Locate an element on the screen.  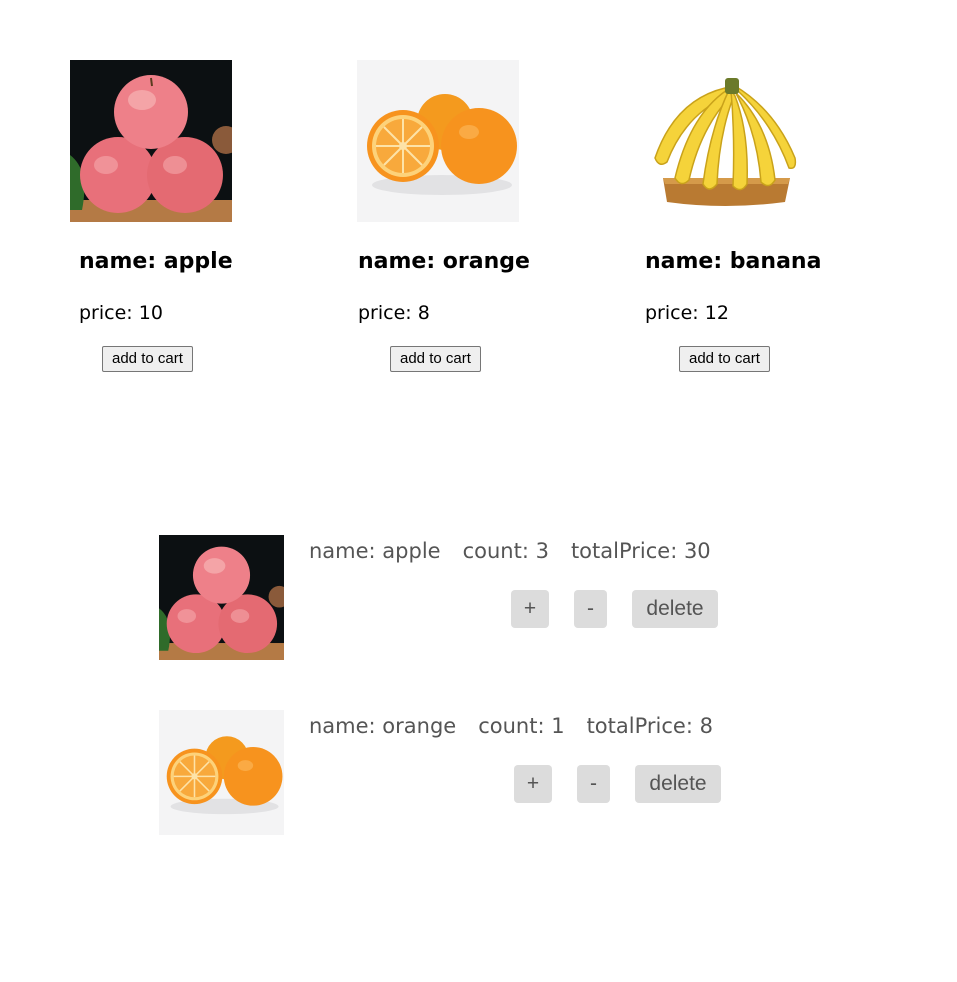
product-price: price: 8 is located at coordinates (394, 313).